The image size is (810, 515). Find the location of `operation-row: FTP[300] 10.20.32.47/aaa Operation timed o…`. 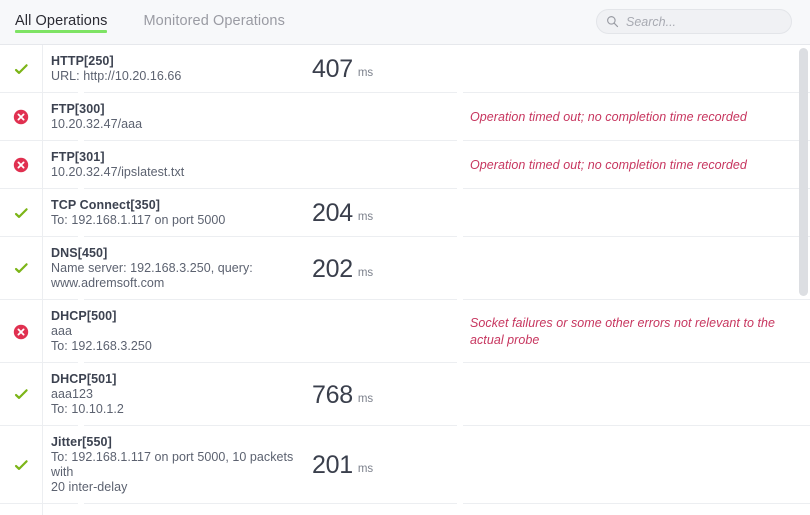

operation-row: FTP[300] 10.20.32.47/aaa Operation timed o… is located at coordinates (405, 117).